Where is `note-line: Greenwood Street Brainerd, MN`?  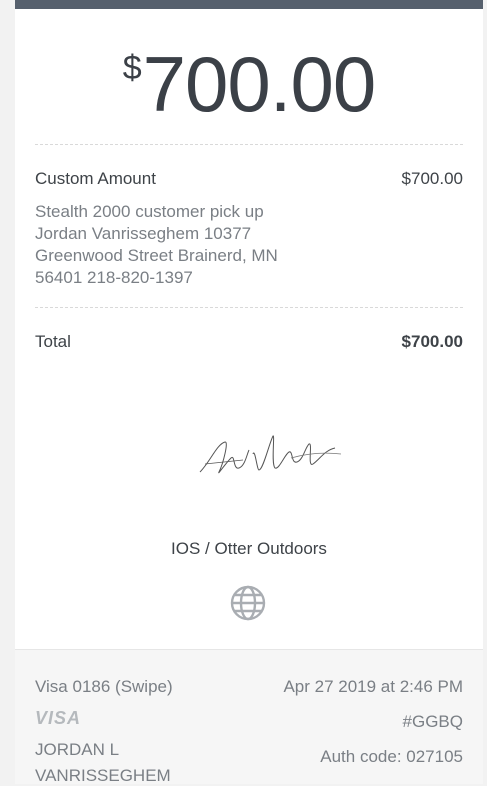 note-line: Greenwood Street Brainerd, MN is located at coordinates (156, 255).